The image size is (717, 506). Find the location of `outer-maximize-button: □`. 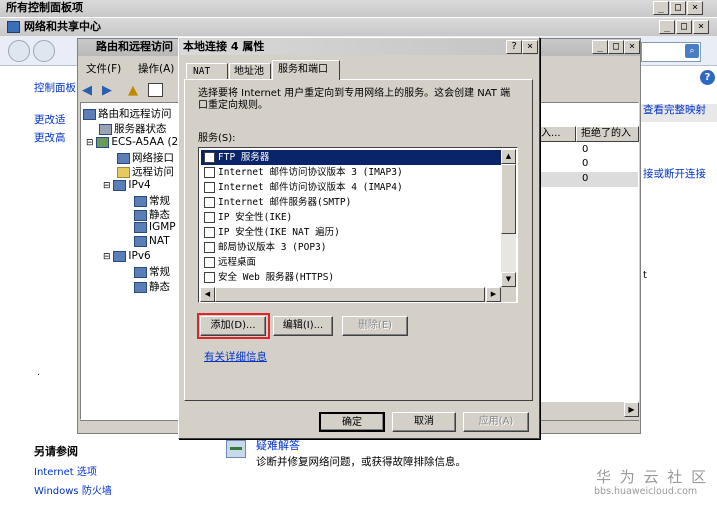

outer-maximize-button: □ is located at coordinates (678, 8).